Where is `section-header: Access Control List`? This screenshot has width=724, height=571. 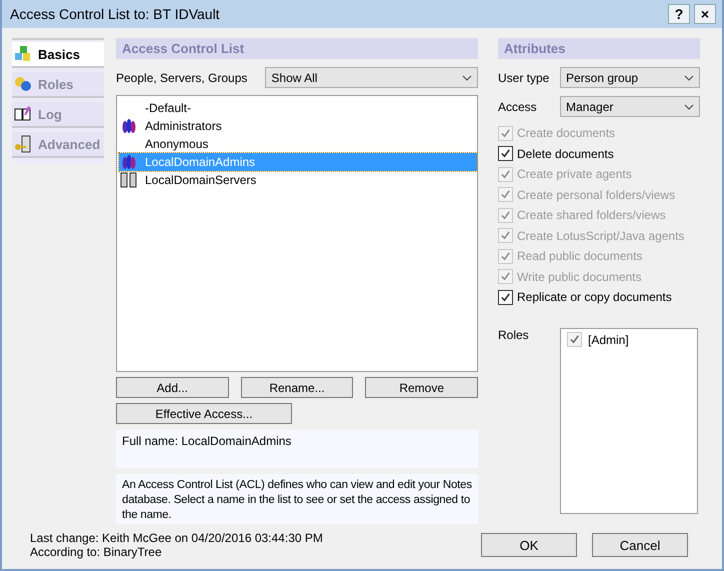 section-header: Access Control List is located at coordinates (297, 48).